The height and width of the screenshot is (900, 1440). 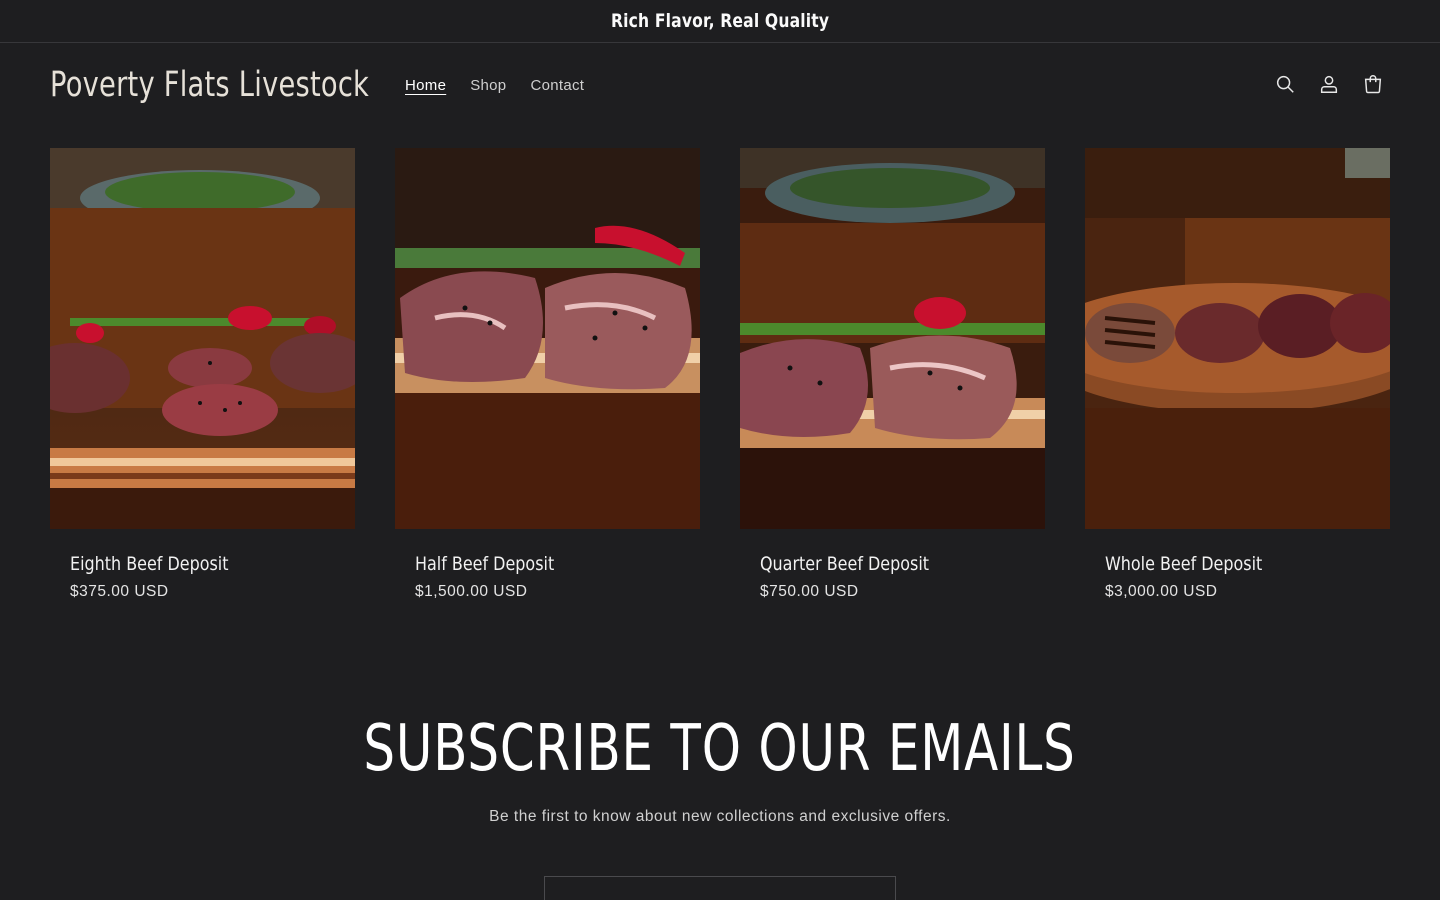 I want to click on product-card: Quarter Beef Deposit $750.00 USD, so click(x=892, y=374).